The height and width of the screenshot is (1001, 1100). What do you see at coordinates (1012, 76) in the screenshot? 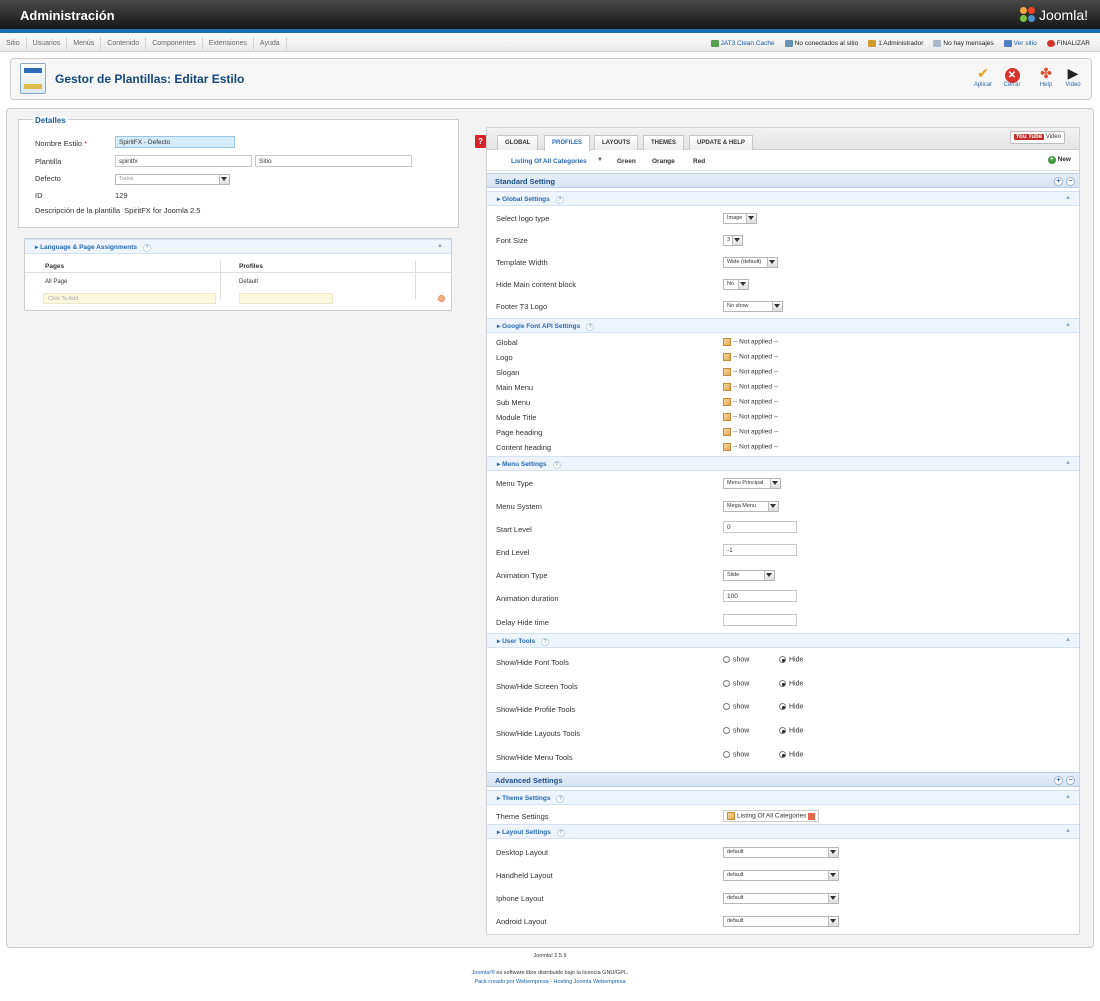
I see `close-button: ✕ Cerrar` at bounding box center [1012, 76].